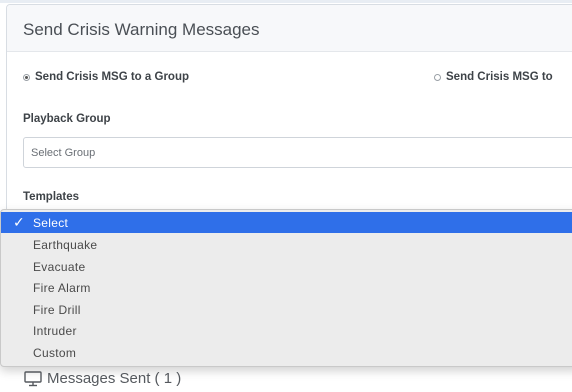 The width and height of the screenshot is (572, 392). What do you see at coordinates (51, 222) in the screenshot?
I see `option-label: Select` at bounding box center [51, 222].